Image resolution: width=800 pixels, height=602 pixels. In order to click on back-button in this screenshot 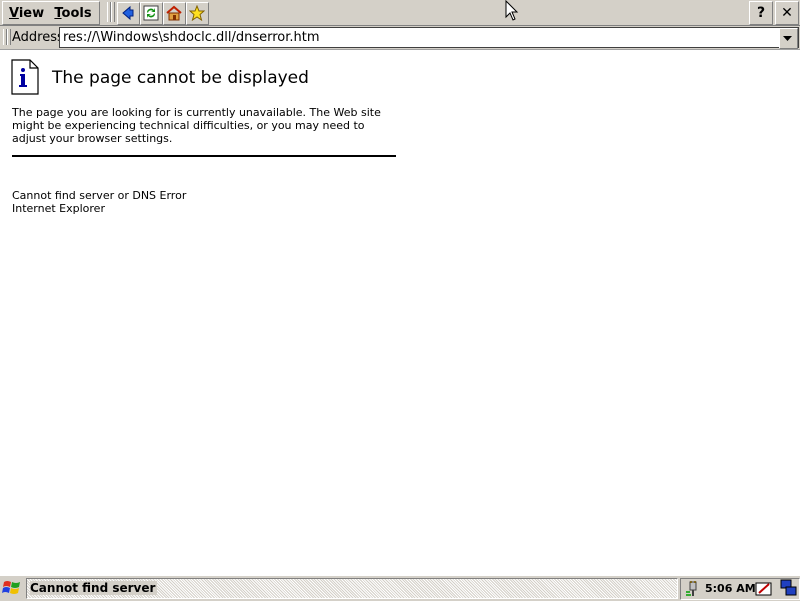, I will do `click(128, 13)`.